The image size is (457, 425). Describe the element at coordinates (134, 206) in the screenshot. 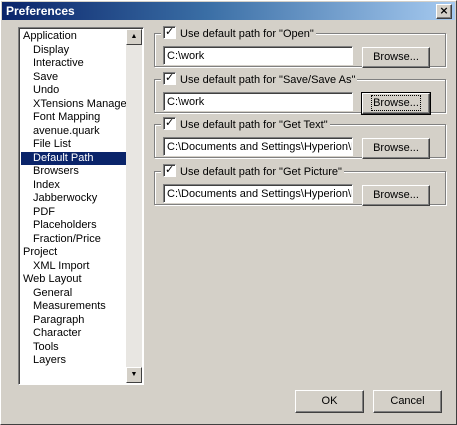

I see `vertical-scrollbar: ▲ ▼` at that location.